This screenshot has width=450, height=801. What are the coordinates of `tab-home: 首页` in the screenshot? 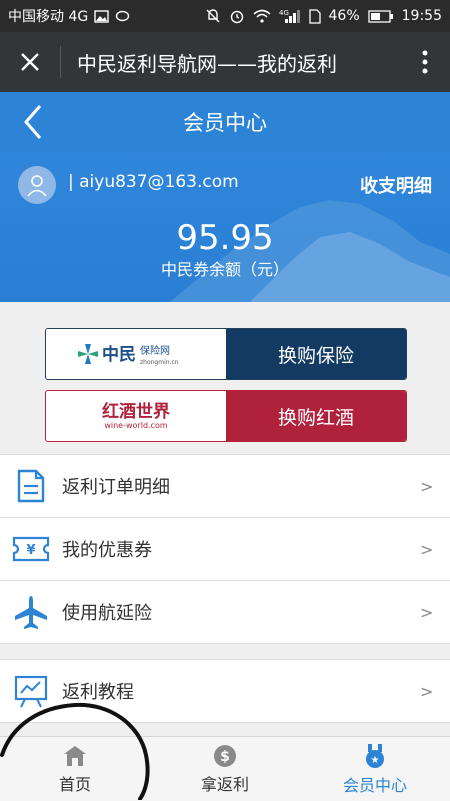 It's located at (75, 769).